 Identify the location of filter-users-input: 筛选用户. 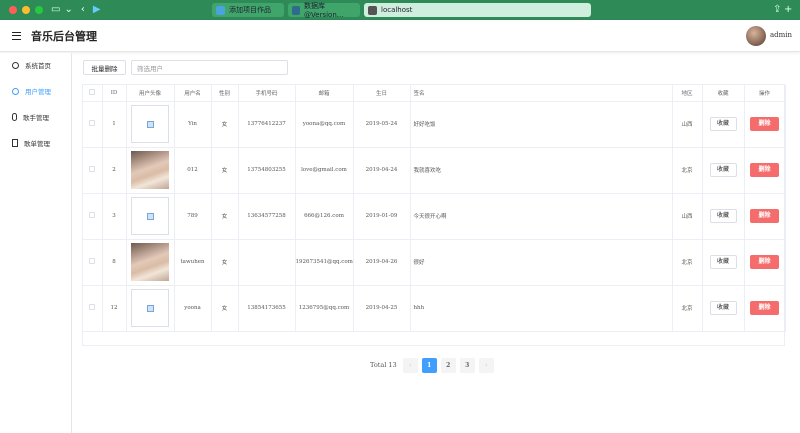
(209, 67).